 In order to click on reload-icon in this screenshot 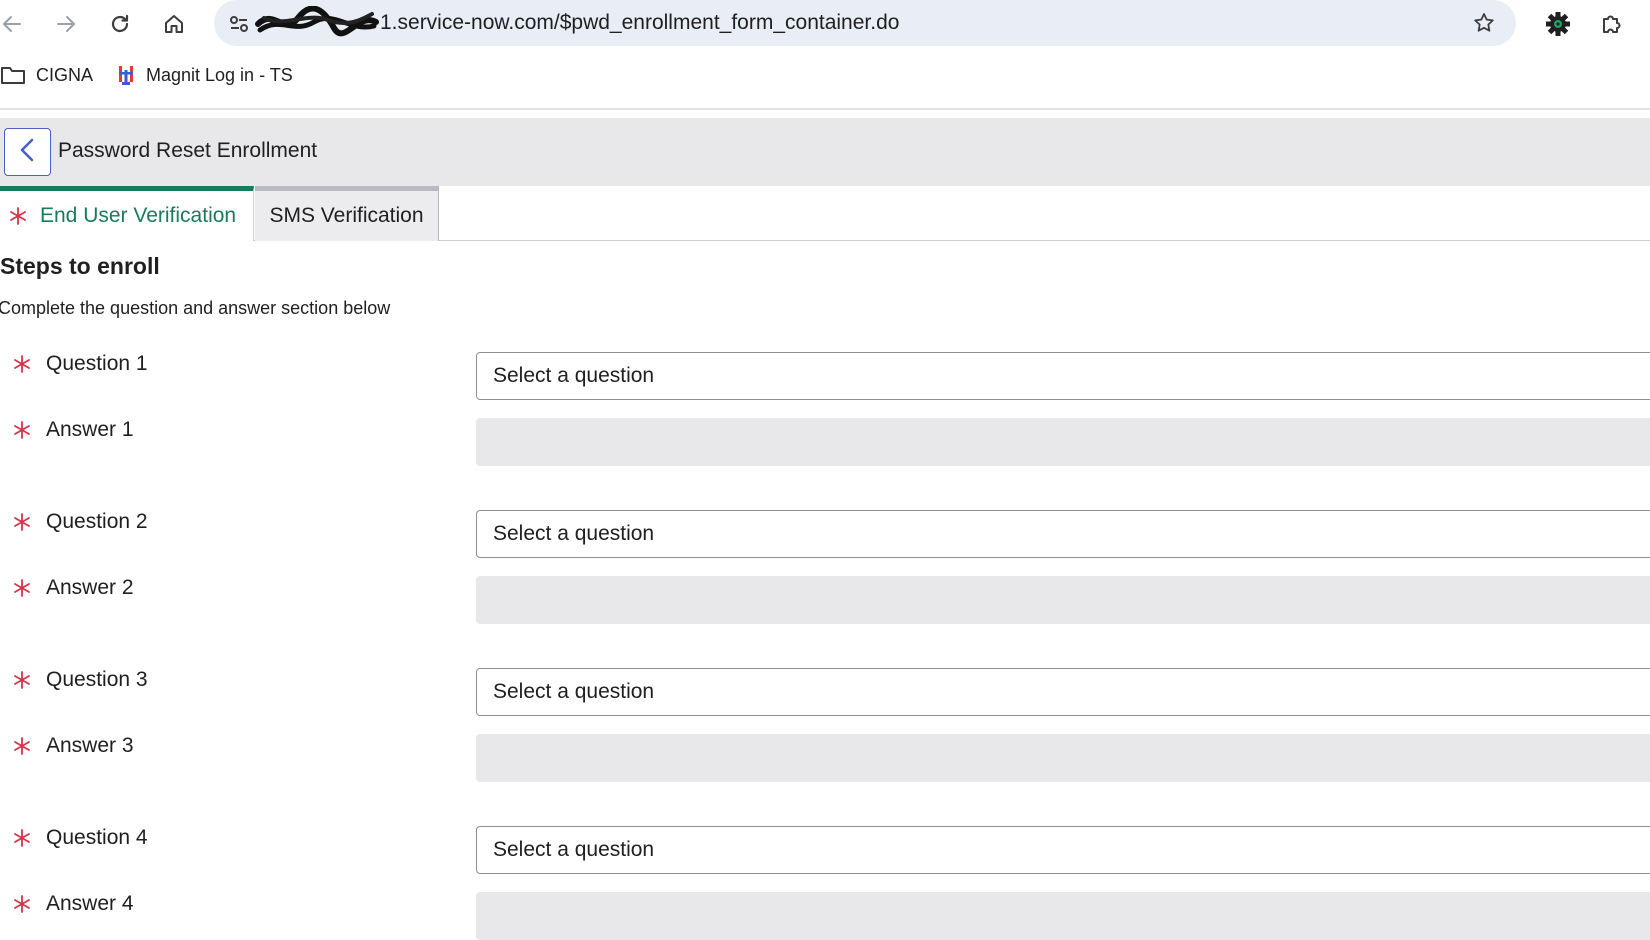, I will do `click(120, 24)`.